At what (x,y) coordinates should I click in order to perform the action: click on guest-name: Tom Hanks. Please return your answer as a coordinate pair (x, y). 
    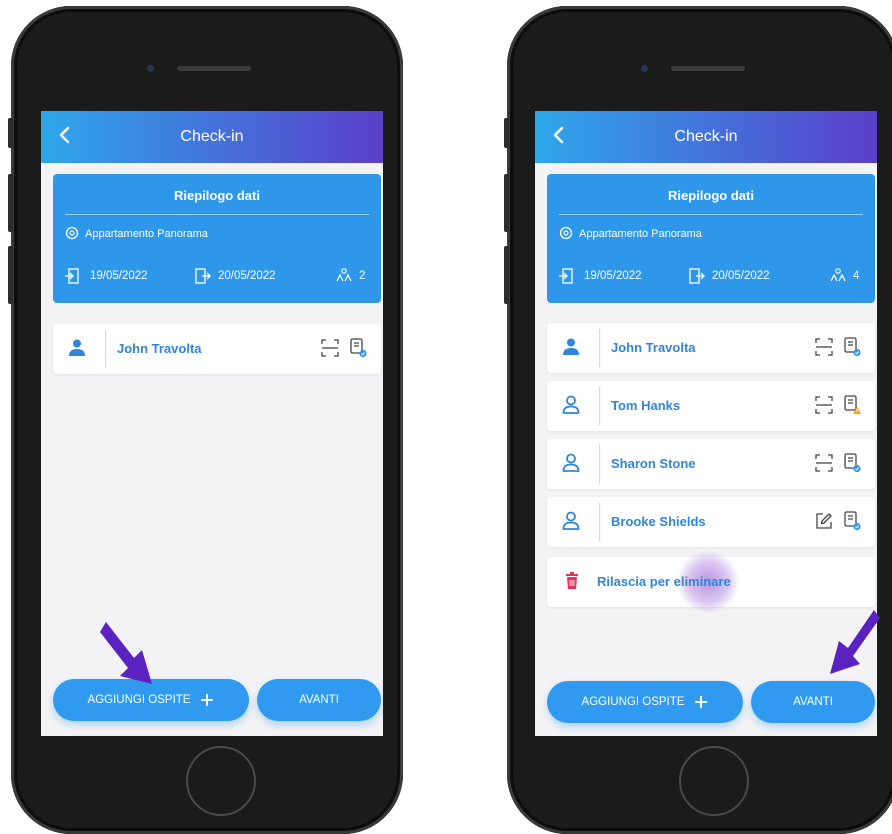
    Looking at the image, I should click on (646, 405).